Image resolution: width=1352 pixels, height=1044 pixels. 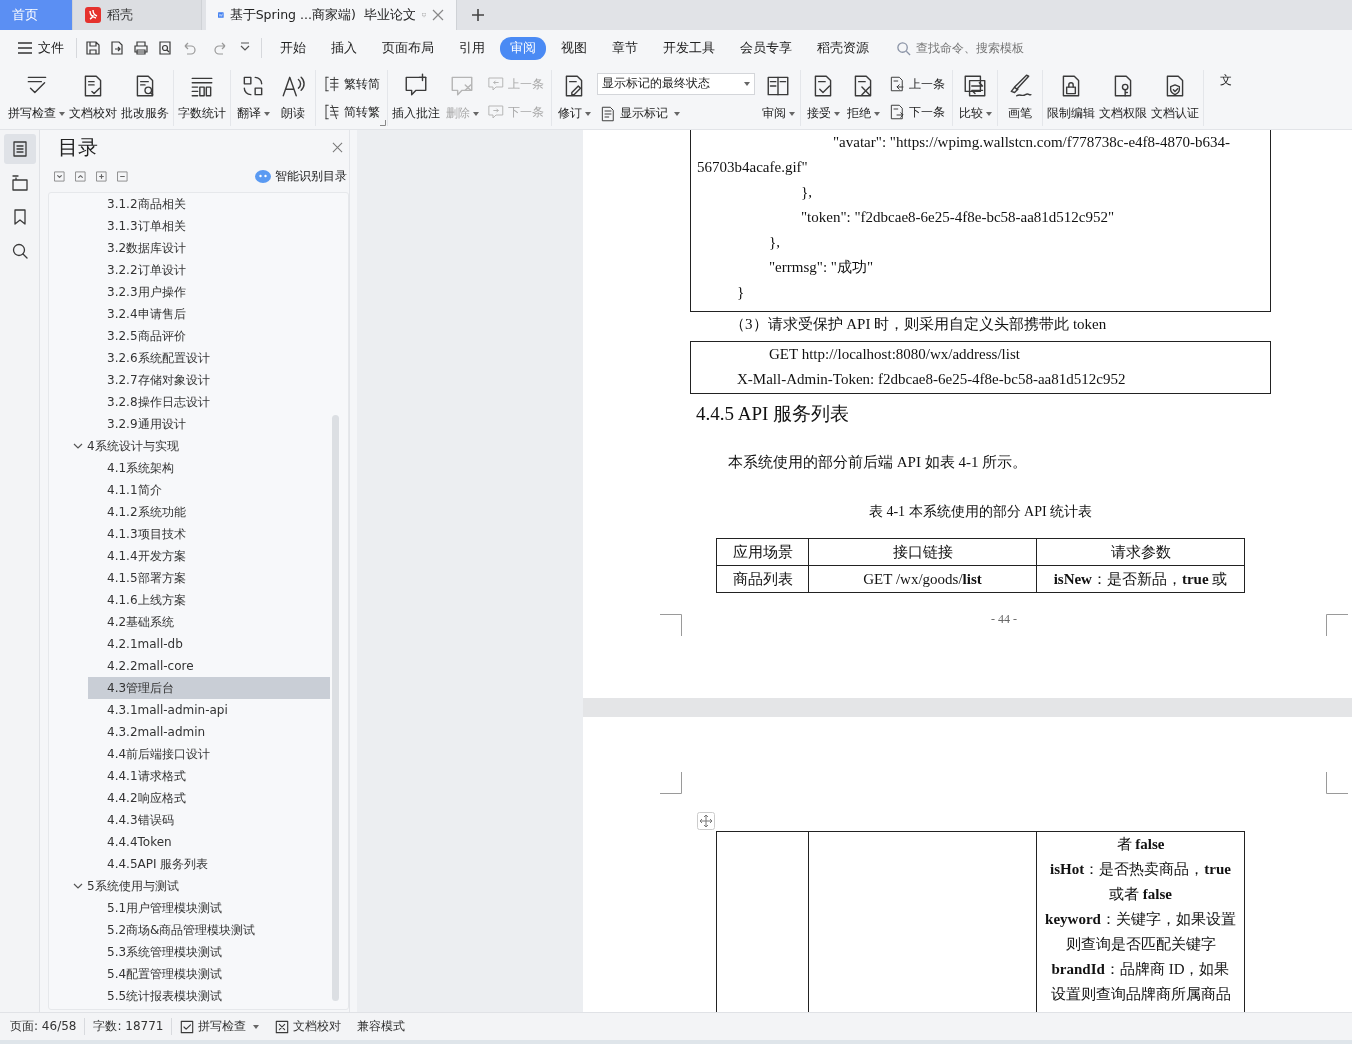 I want to click on ribbon-button: 文档权限, so click(x=1123, y=98).